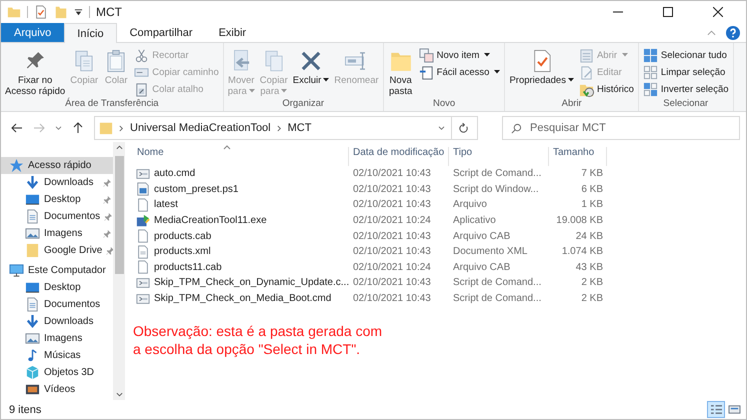  I want to click on size-cell-text: 24 KB, so click(589, 236).